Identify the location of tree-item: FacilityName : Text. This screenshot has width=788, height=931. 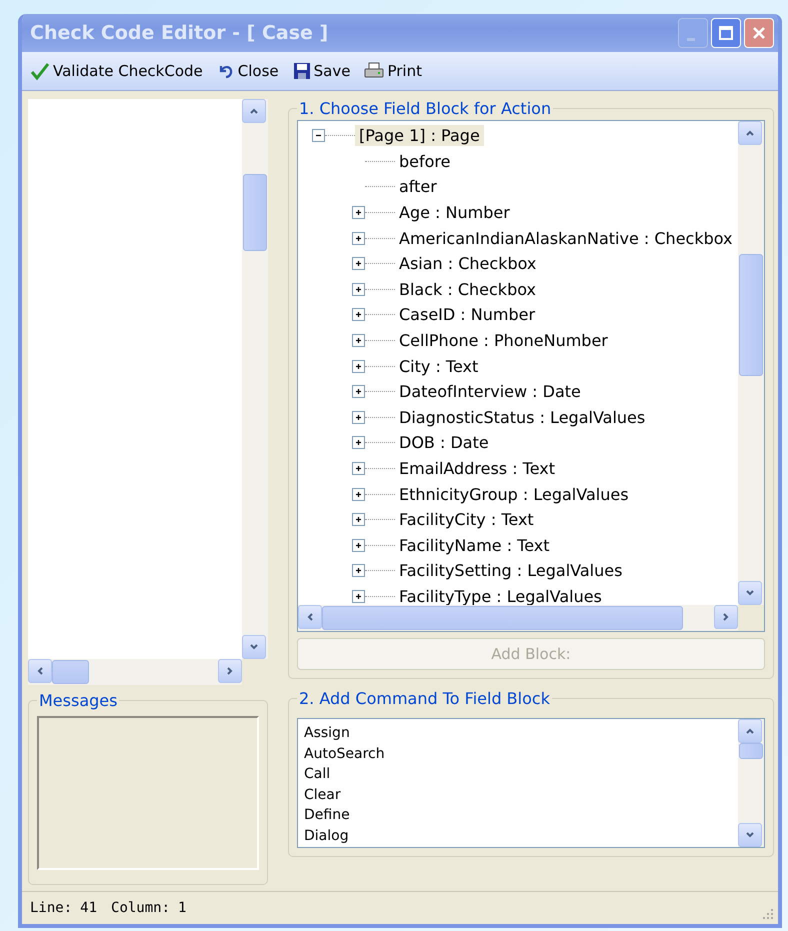
(474, 545).